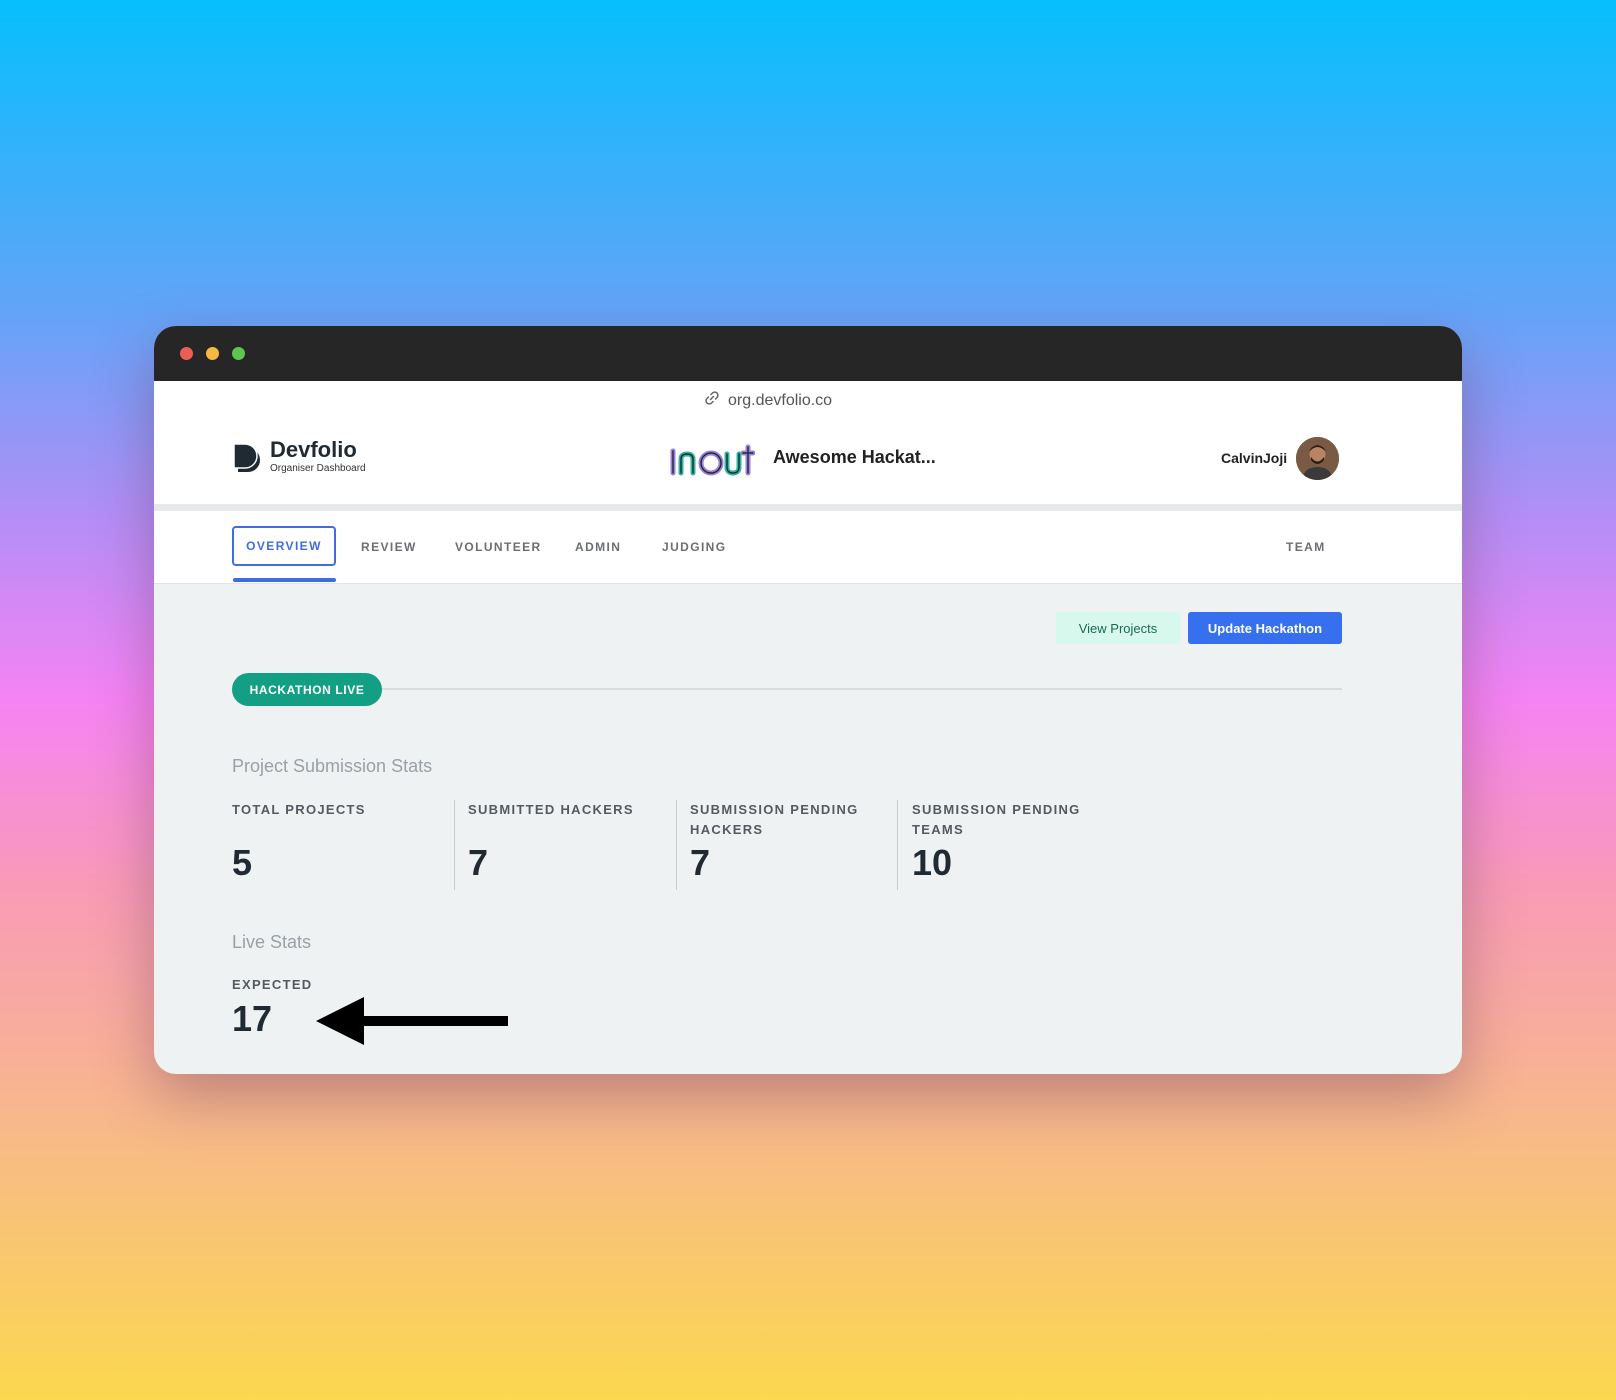  What do you see at coordinates (412, 1021) in the screenshot?
I see `arrow-left-icon` at bounding box center [412, 1021].